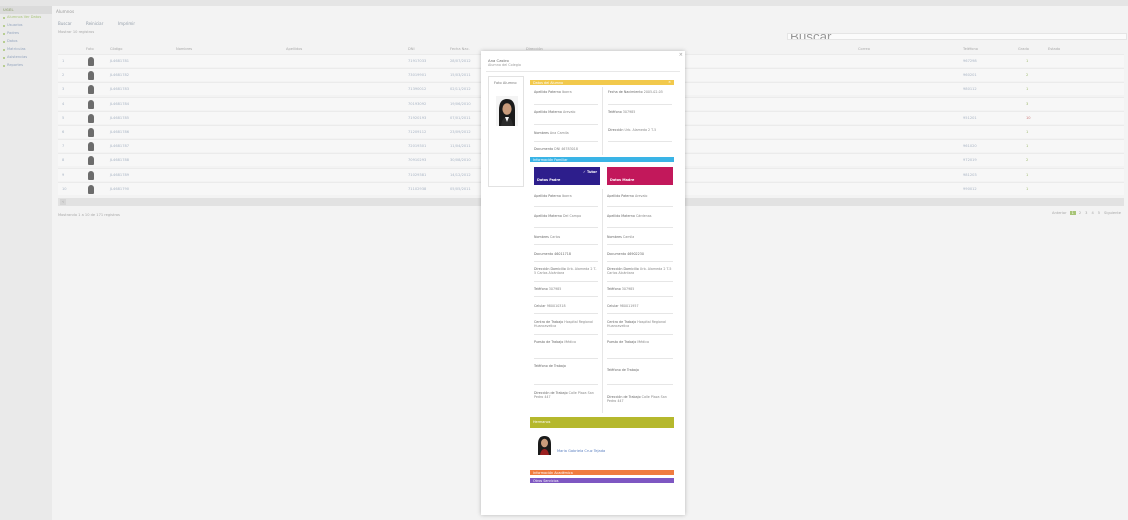 Image resolution: width=1128 pixels, height=520 pixels. What do you see at coordinates (602, 422) in the screenshot?
I see `section-bar-hermanos: Hermanos` at bounding box center [602, 422].